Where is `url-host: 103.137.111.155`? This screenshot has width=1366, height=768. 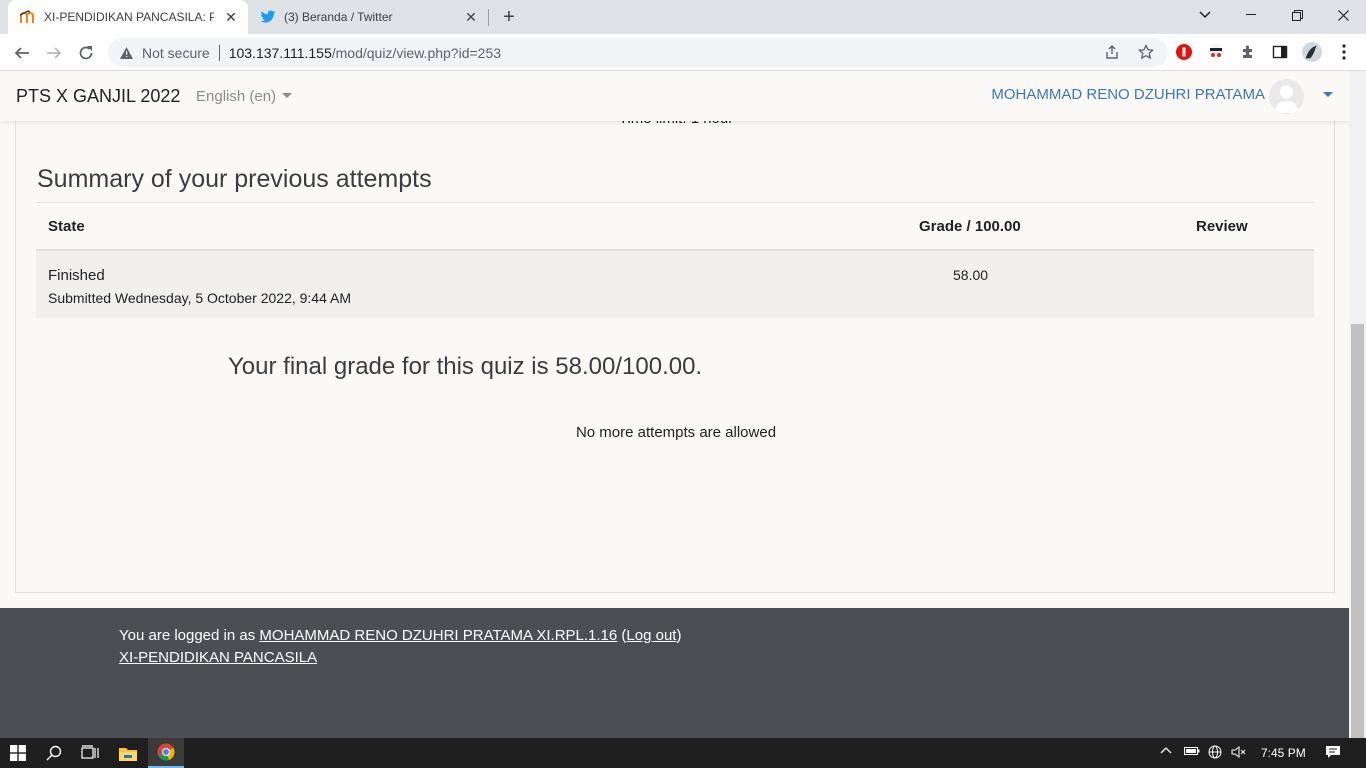 url-host: 103.137.111.155 is located at coordinates (280, 52).